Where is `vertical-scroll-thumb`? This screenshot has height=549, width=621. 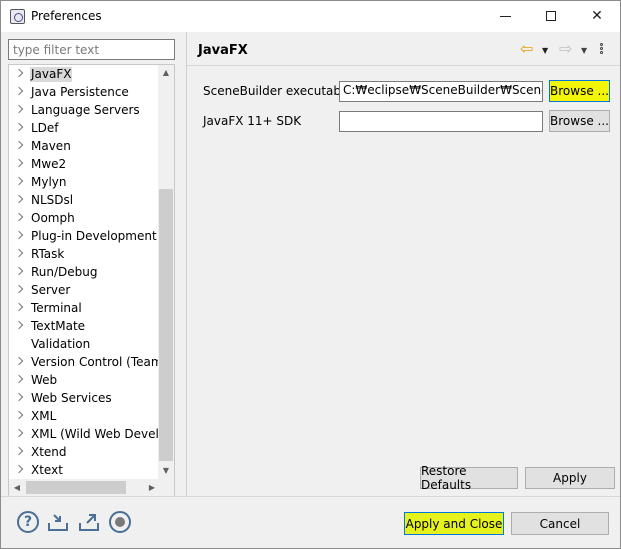
vertical-scroll-thumb is located at coordinates (166, 325).